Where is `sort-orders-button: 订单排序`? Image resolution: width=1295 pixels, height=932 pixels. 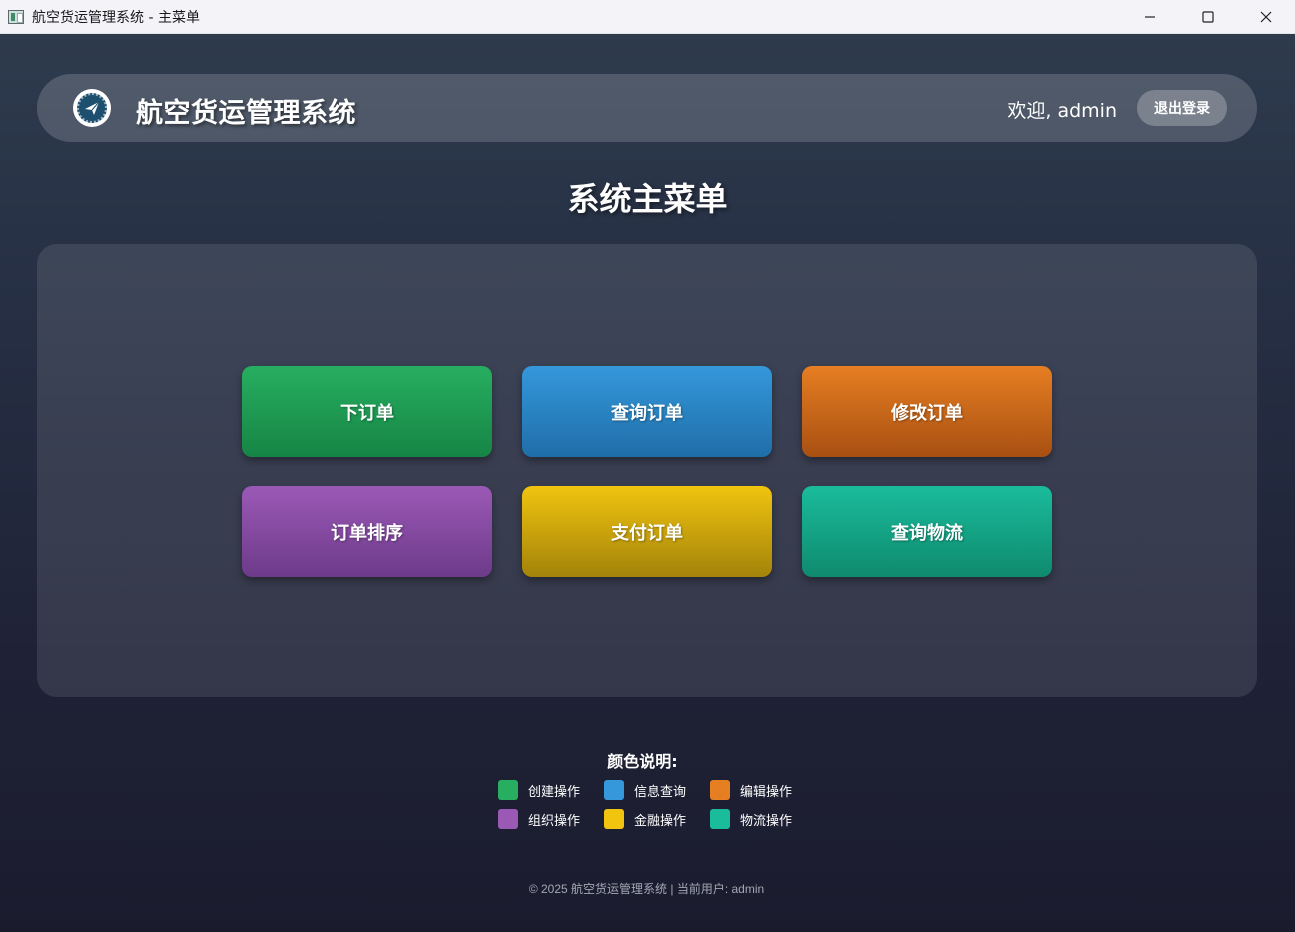
sort-orders-button: 订单排序 is located at coordinates (367, 531).